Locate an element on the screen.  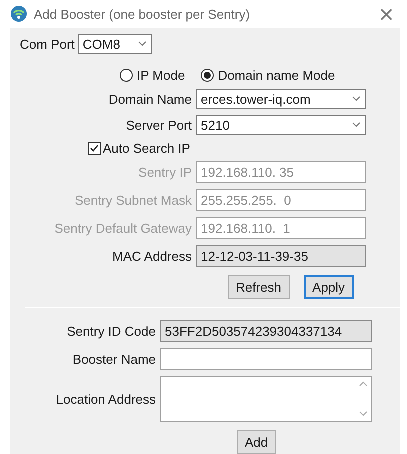
window-title: Add Booster (one booster per Sentry) is located at coordinates (143, 14).